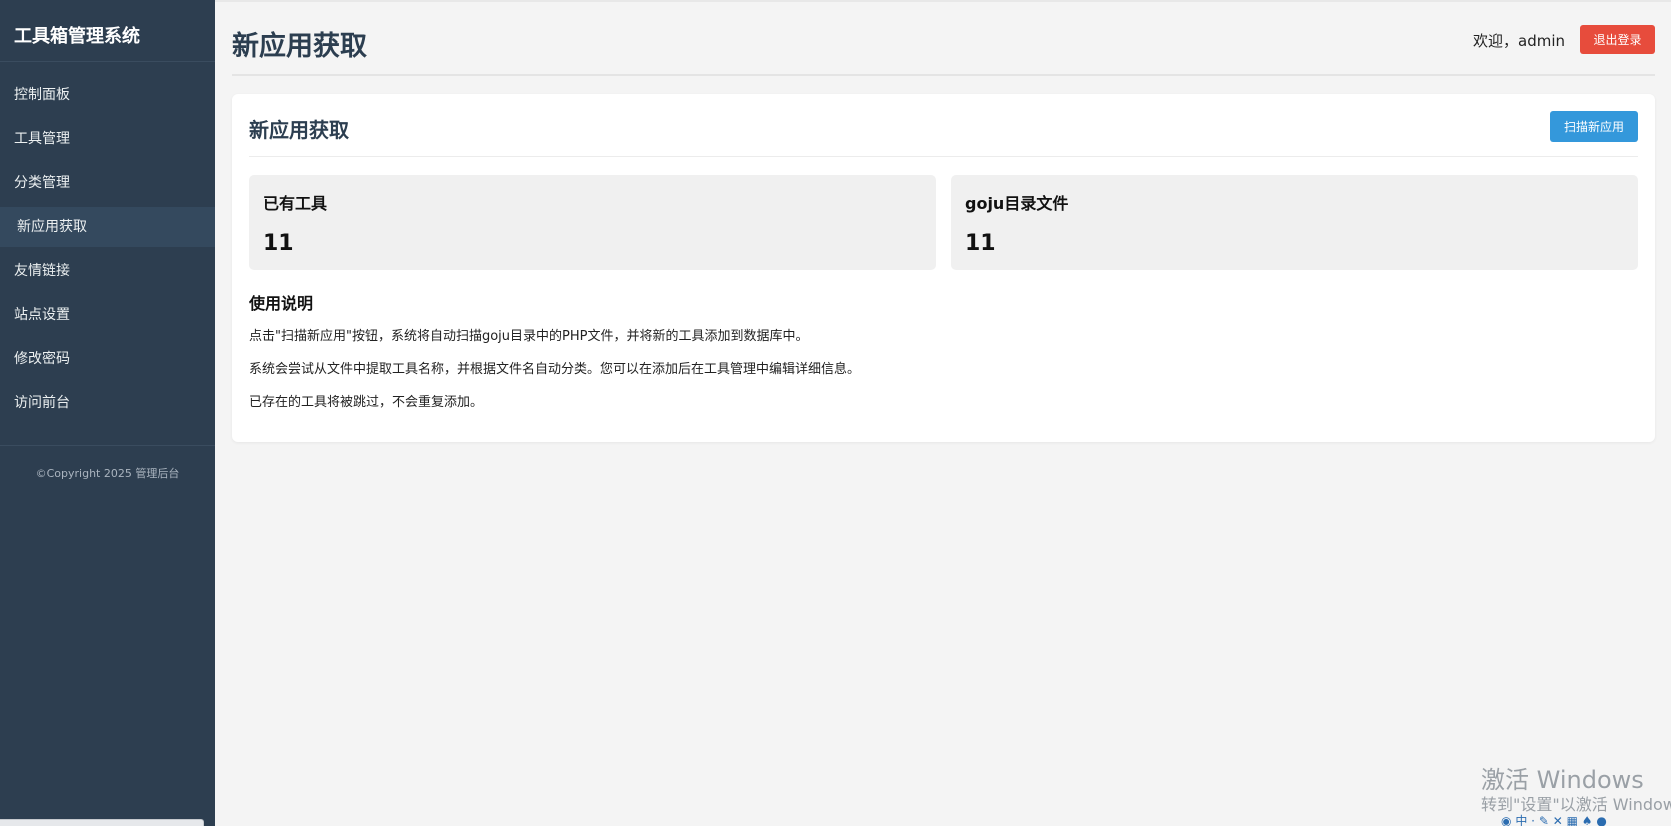 This screenshot has height=826, width=1671. I want to click on sidebar-item-friend-links: 友情链接, so click(107, 271).